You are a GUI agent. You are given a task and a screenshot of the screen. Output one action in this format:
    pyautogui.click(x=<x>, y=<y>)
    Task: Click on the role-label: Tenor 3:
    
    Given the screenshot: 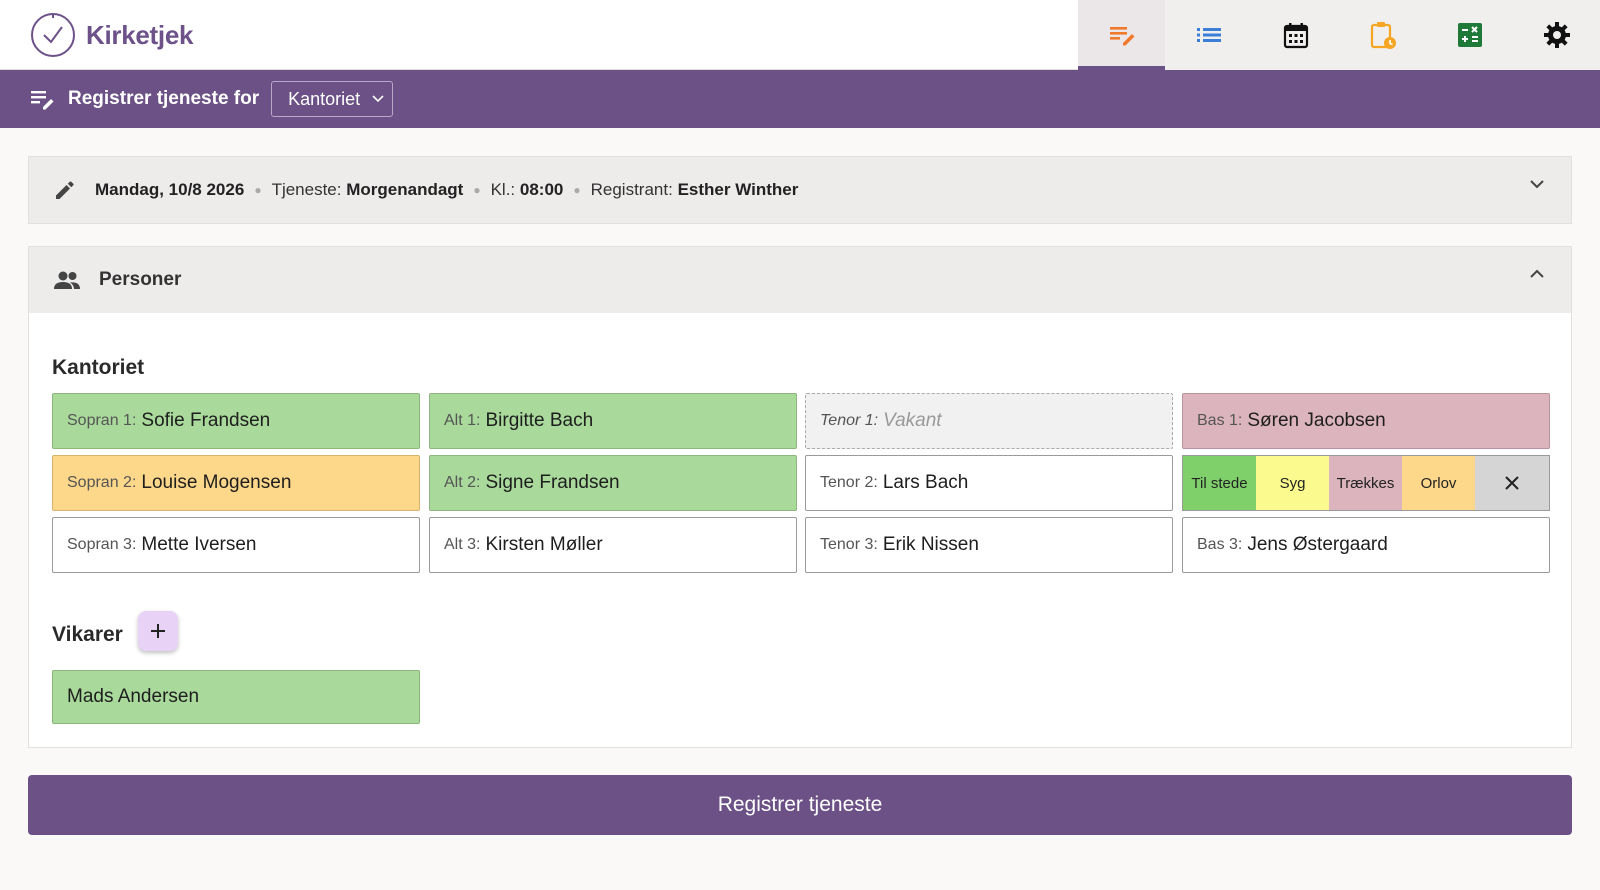 What is the action you would take?
    pyautogui.click(x=849, y=544)
    